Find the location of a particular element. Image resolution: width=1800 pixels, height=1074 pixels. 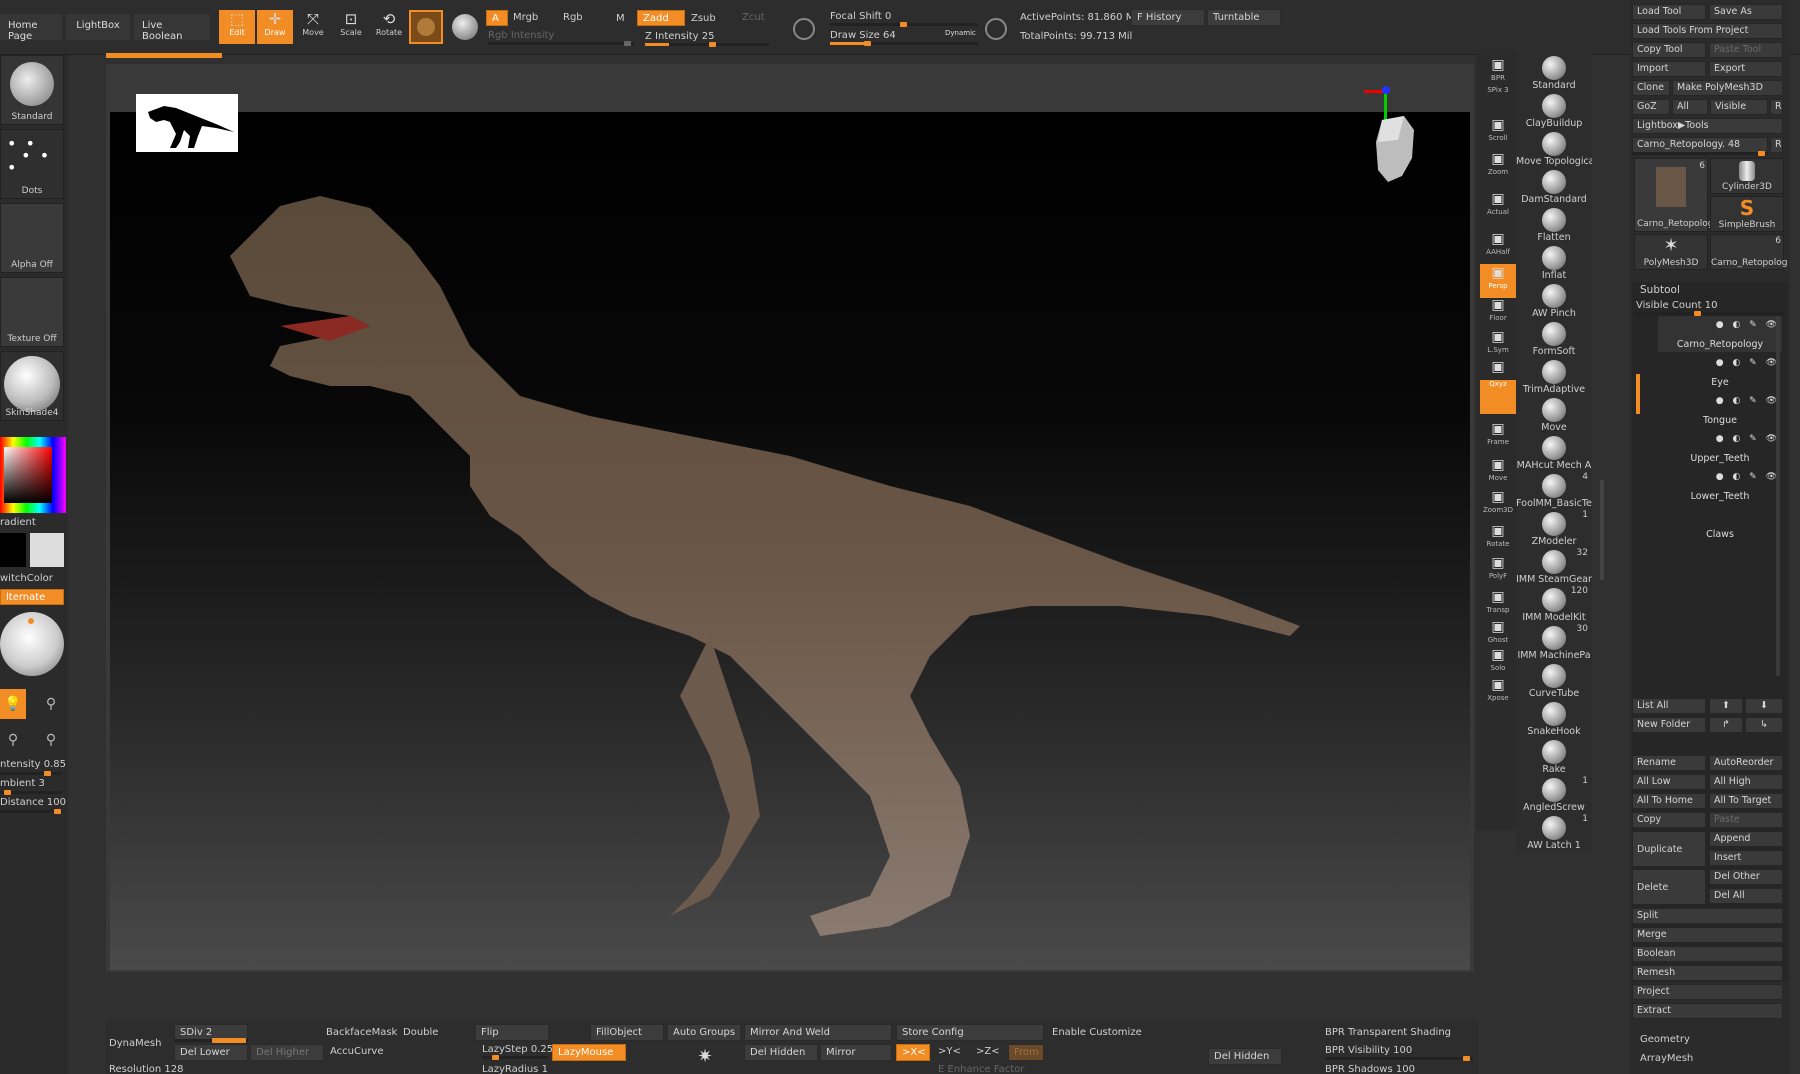

carno-r-button: R is located at coordinates (1776, 145).